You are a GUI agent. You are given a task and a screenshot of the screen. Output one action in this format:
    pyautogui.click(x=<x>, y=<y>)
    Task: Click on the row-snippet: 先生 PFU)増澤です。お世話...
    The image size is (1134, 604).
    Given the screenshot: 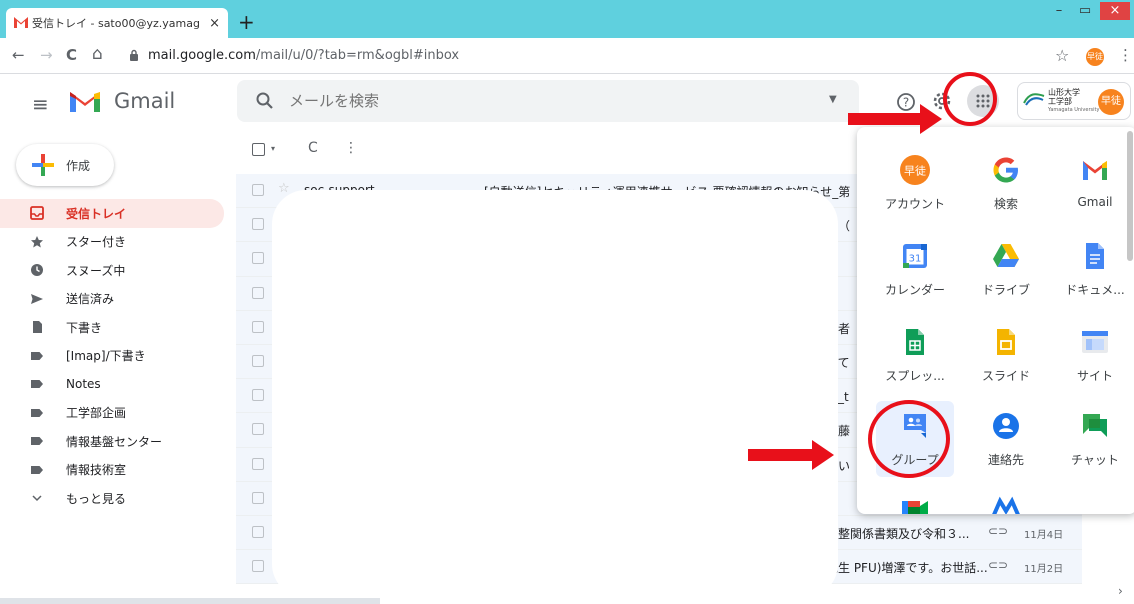 What is the action you would take?
    pyautogui.click(x=907, y=568)
    